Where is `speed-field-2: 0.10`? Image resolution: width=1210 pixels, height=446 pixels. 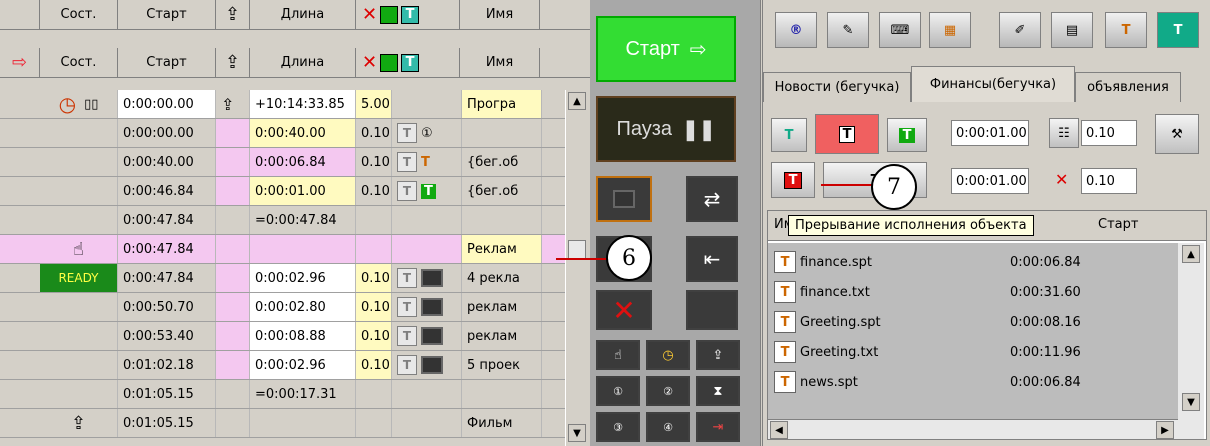 speed-field-2: 0.10 is located at coordinates (1109, 181).